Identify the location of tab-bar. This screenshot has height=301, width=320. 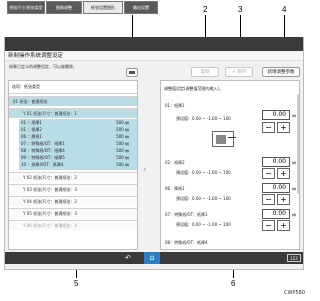
(154, 44).